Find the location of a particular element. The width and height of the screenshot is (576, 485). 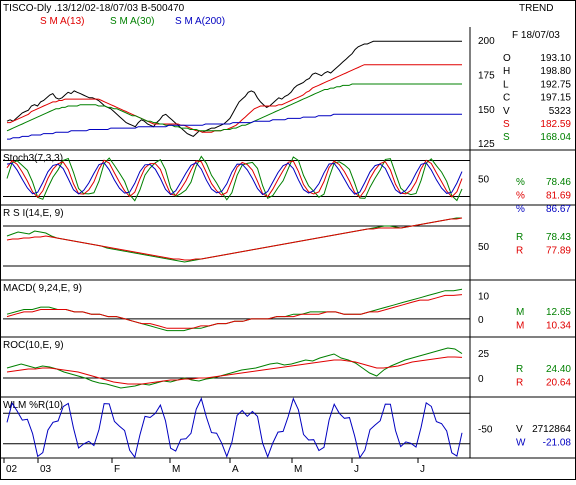

readout-value: 20.64 is located at coordinates (558, 383).